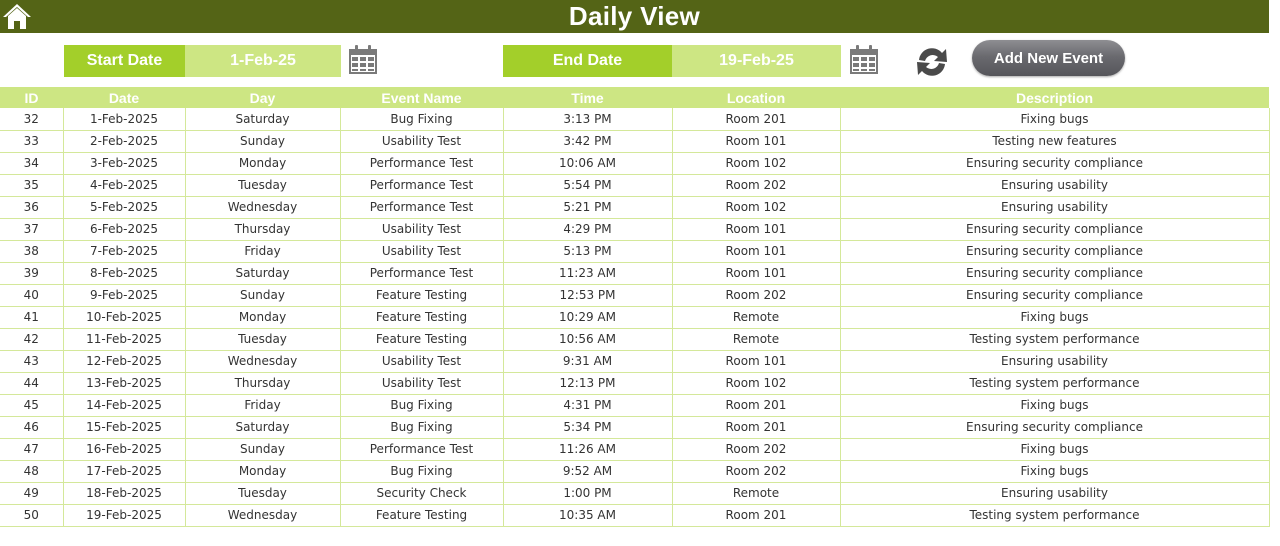 The height and width of the screenshot is (546, 1280). I want to click on cell-date: 4-Feb-2025, so click(124, 185).